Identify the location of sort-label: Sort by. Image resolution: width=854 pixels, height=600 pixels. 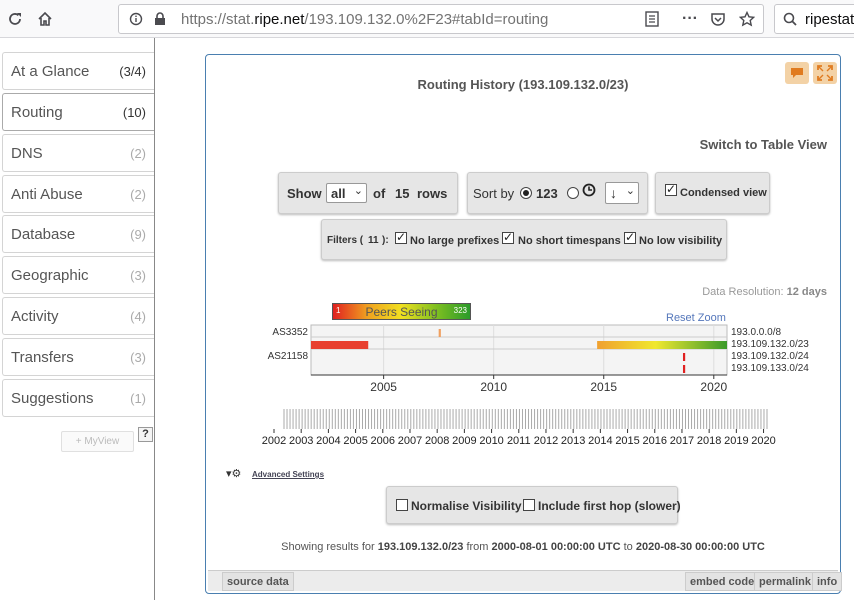
(494, 193).